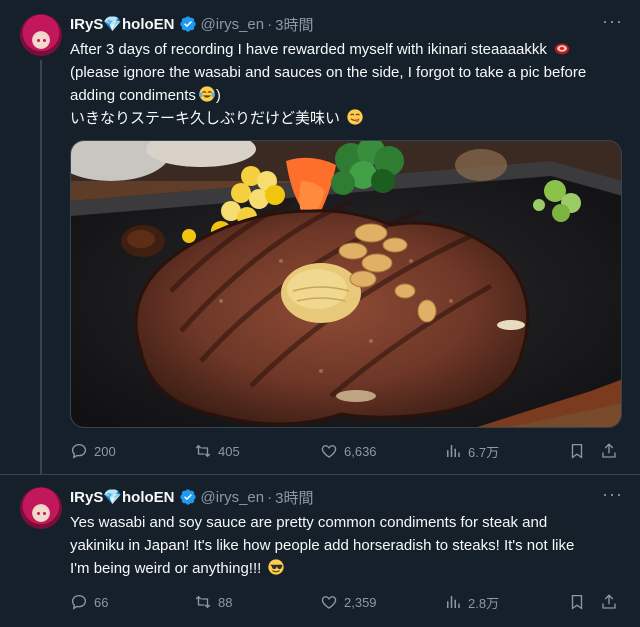  Describe the element at coordinates (166, 568) in the screenshot. I see `tweet-text-line: I'm being weird or anything!!!` at that location.